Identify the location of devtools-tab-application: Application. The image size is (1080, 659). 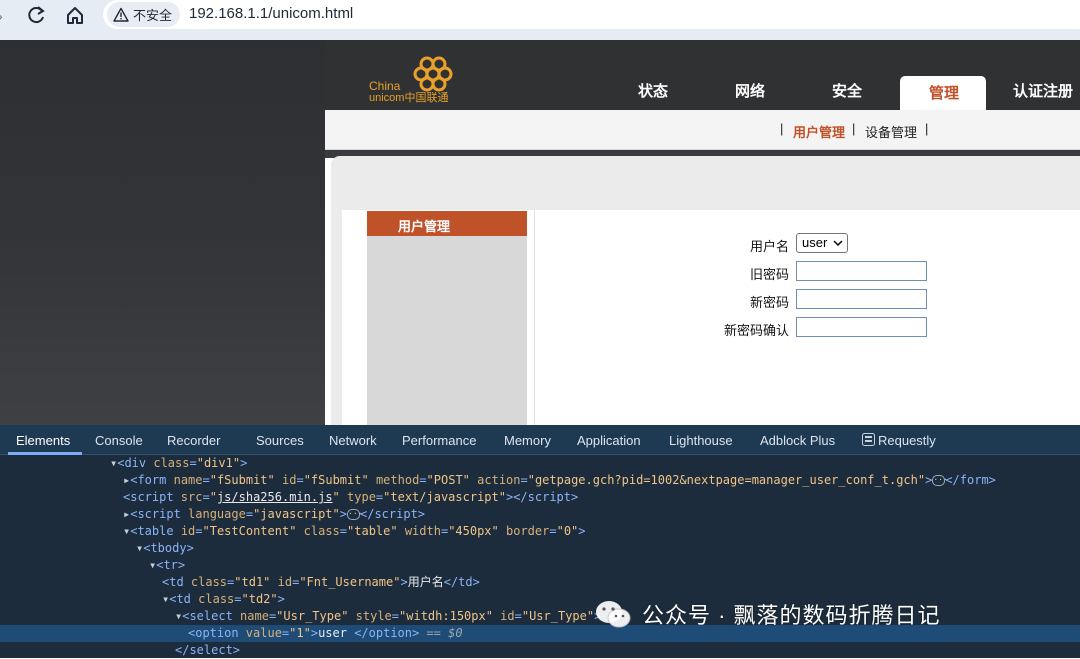
(609, 440).